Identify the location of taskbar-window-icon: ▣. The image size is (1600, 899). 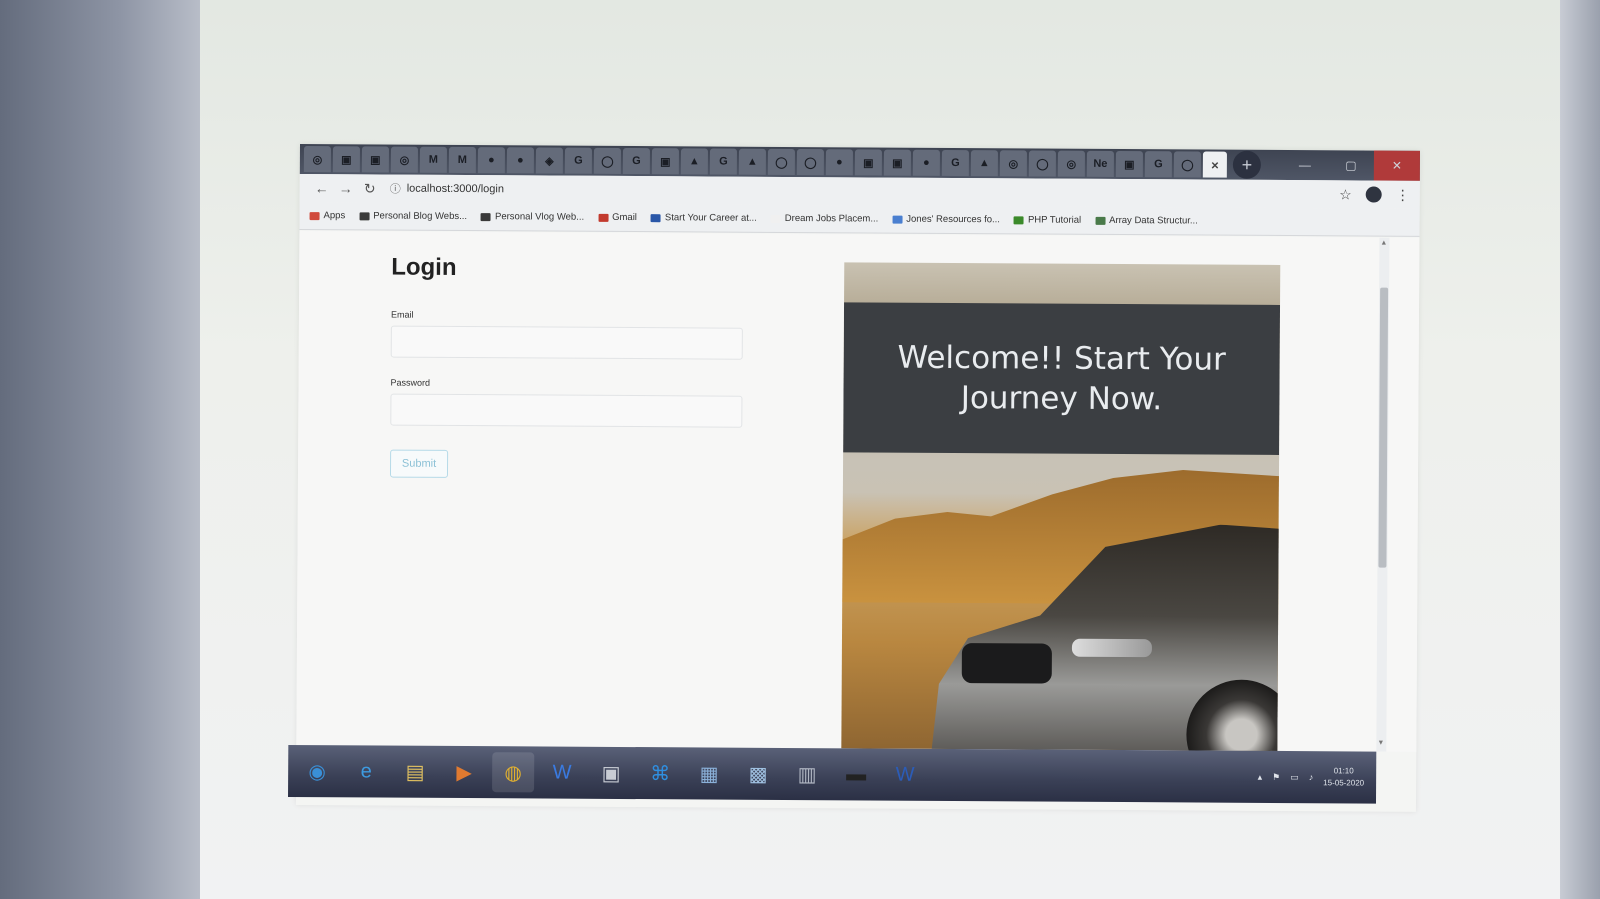
(611, 773).